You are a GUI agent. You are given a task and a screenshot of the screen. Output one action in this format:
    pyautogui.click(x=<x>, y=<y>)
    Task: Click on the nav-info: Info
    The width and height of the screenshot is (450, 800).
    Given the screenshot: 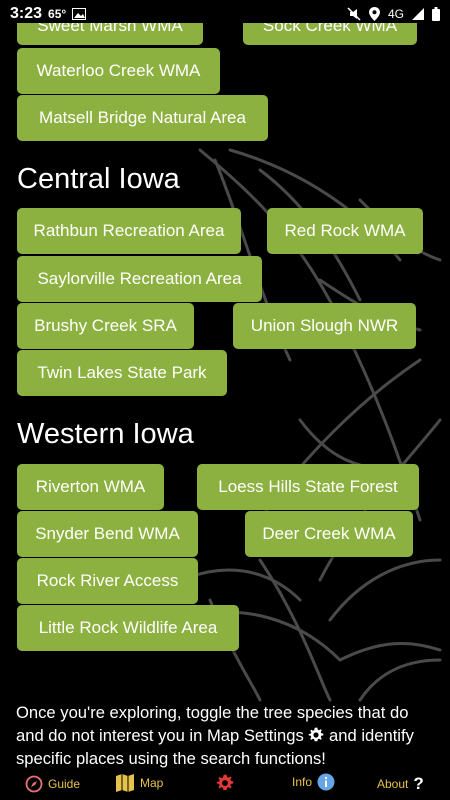 What is the action you would take?
    pyautogui.click(x=313, y=782)
    